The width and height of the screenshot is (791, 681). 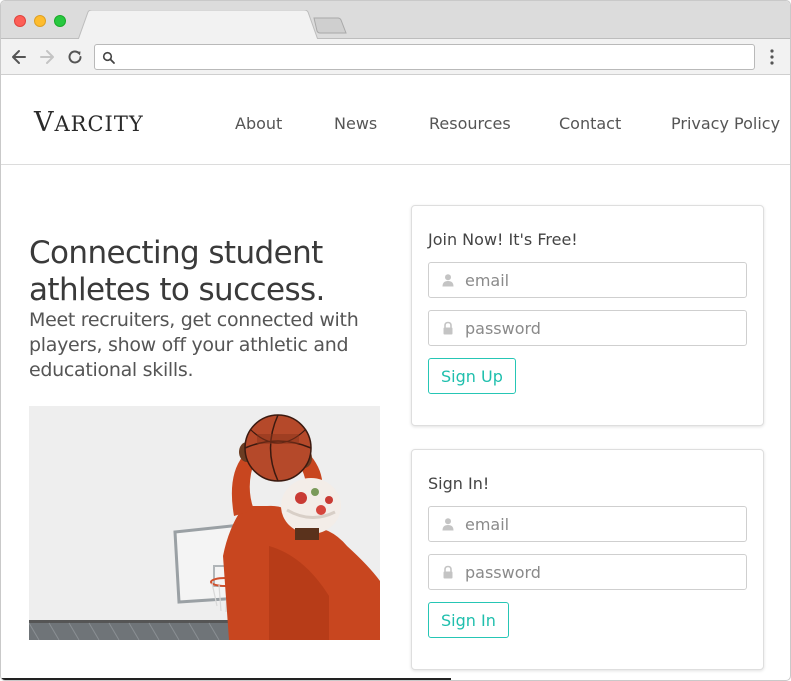 What do you see at coordinates (47, 57) in the screenshot?
I see `arrow-right-icon` at bounding box center [47, 57].